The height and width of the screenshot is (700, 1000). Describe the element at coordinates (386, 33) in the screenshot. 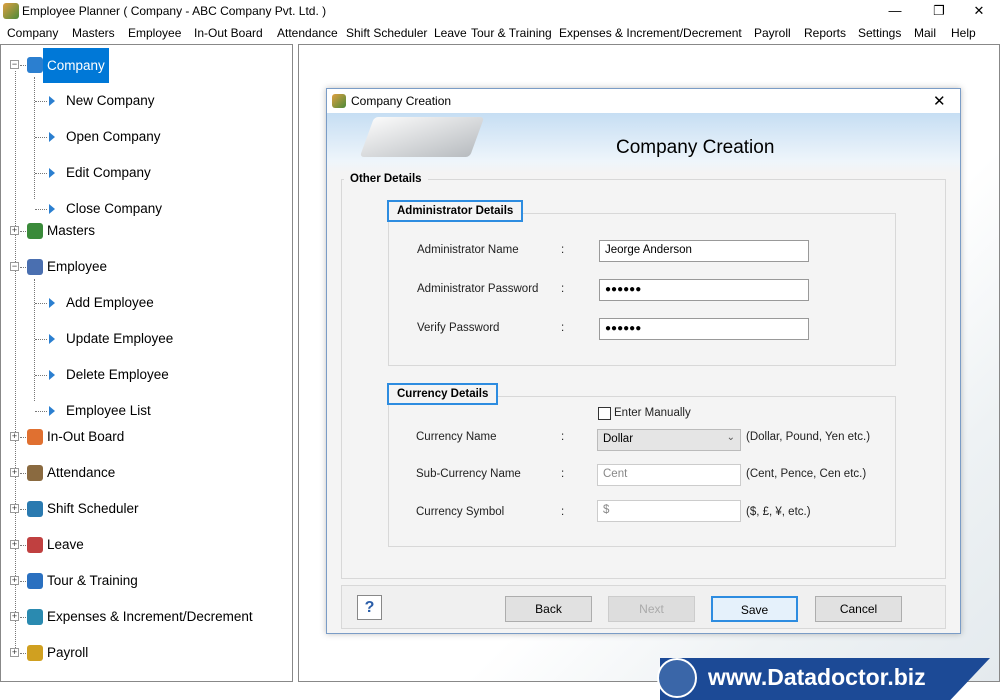

I see `menu-shift-scheduler: Shift Scheduler` at that location.